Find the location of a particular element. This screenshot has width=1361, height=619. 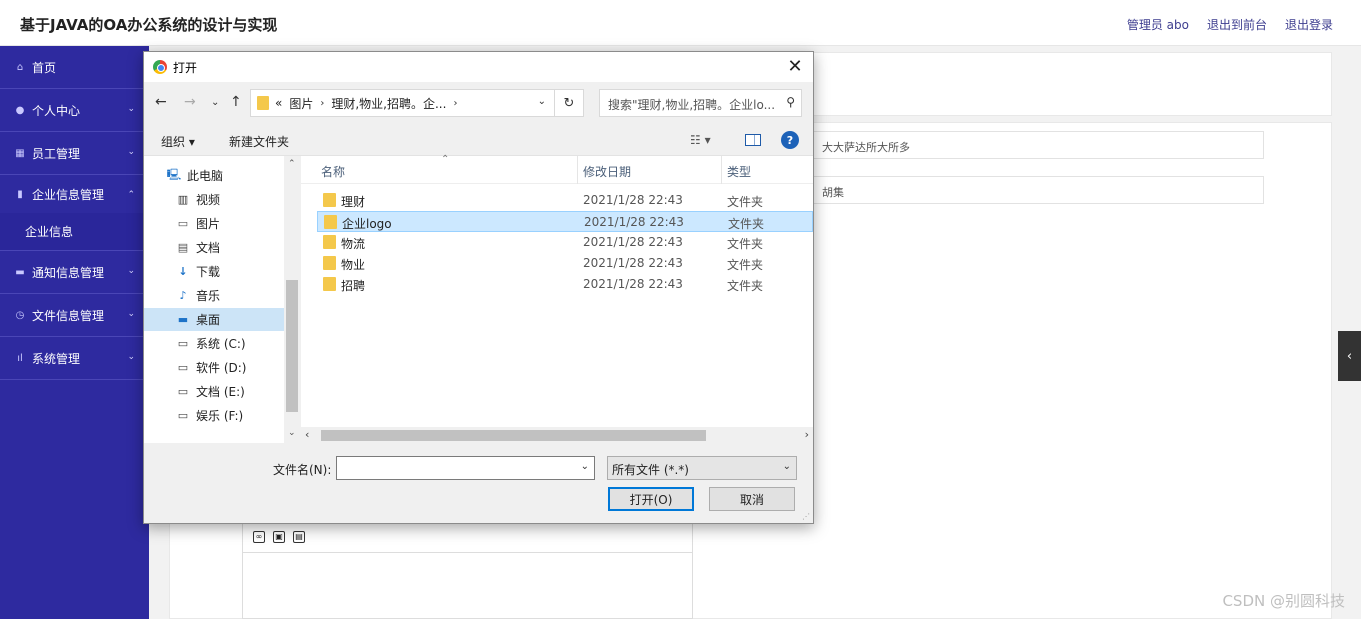

recent-locations-icon: ⌄ is located at coordinates (215, 102).